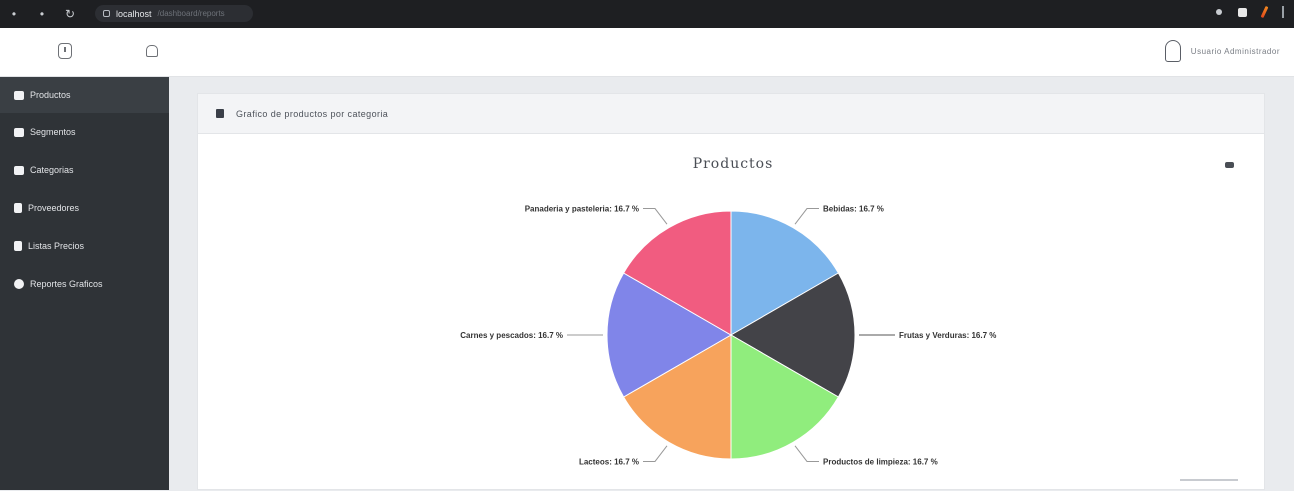 This screenshot has height=491, width=1294. What do you see at coordinates (65, 51) in the screenshot?
I see `clock-icon` at bounding box center [65, 51].